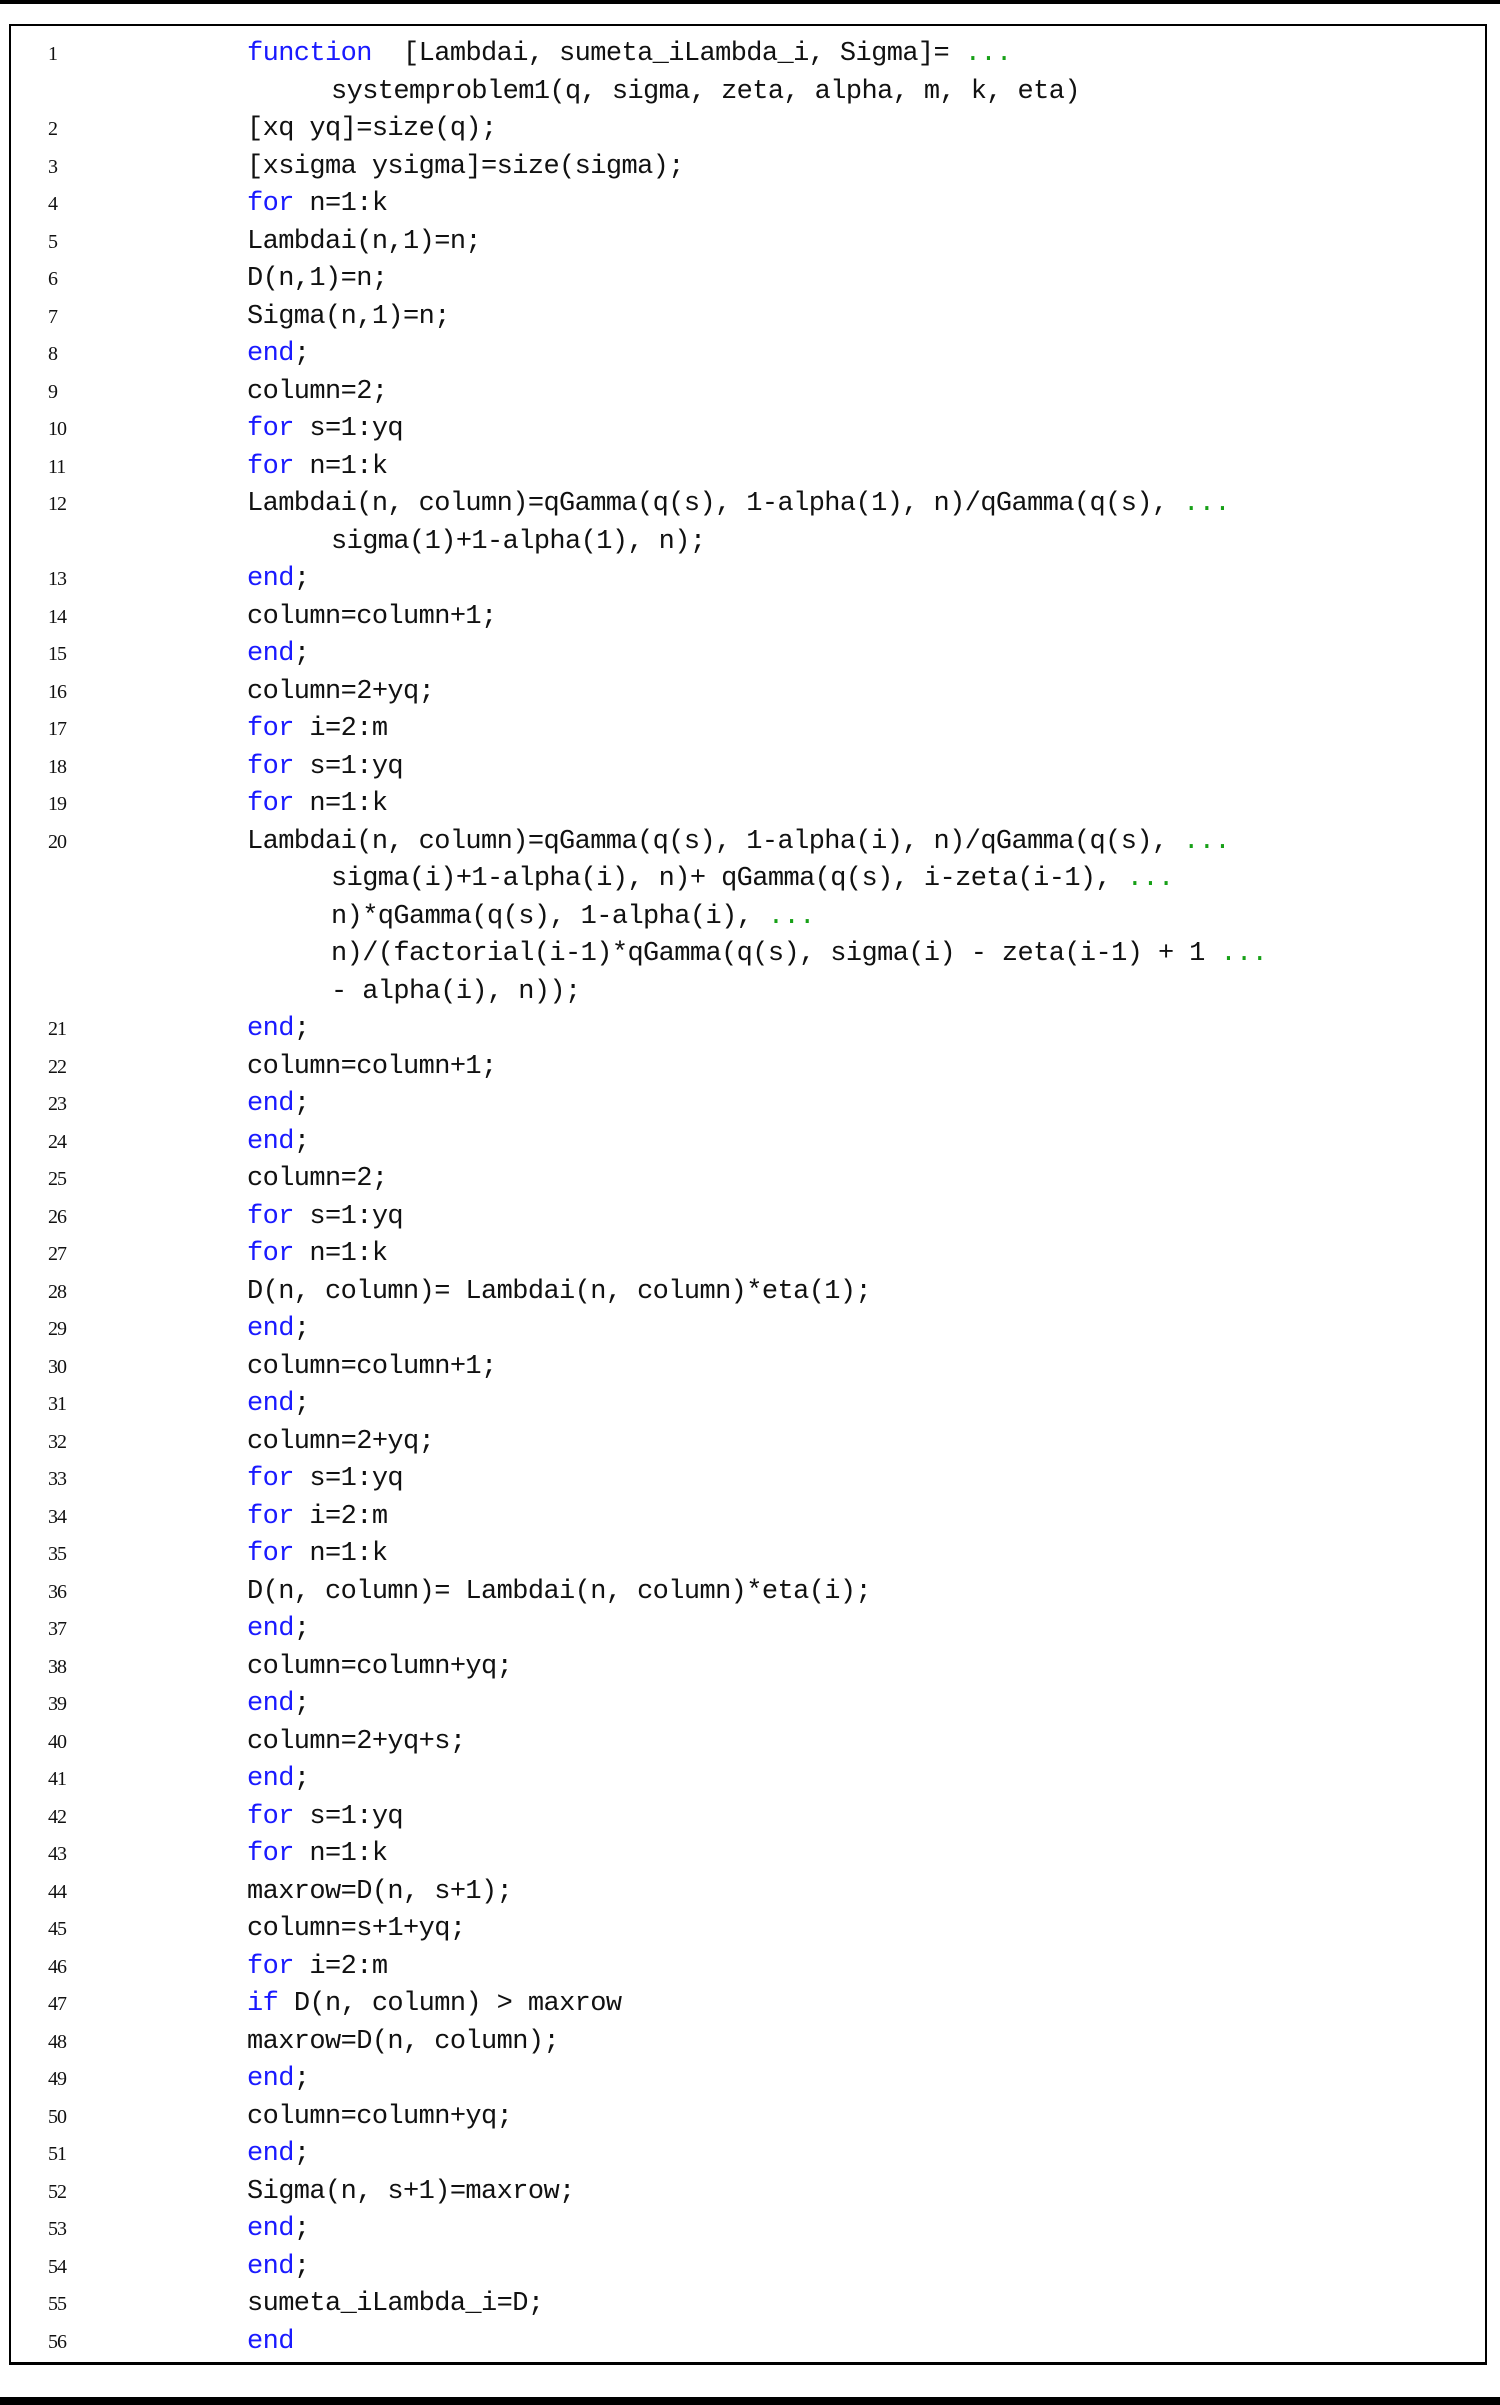 The image size is (1500, 2405). What do you see at coordinates (53, 204) in the screenshot?
I see `line-number: 4` at bounding box center [53, 204].